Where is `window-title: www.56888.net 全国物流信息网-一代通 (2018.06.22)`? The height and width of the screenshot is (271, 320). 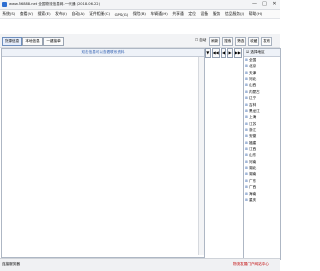
window-title: www.56888.net 全国物流信息网-一代通 (2018.06.22) is located at coordinates (55, 4).